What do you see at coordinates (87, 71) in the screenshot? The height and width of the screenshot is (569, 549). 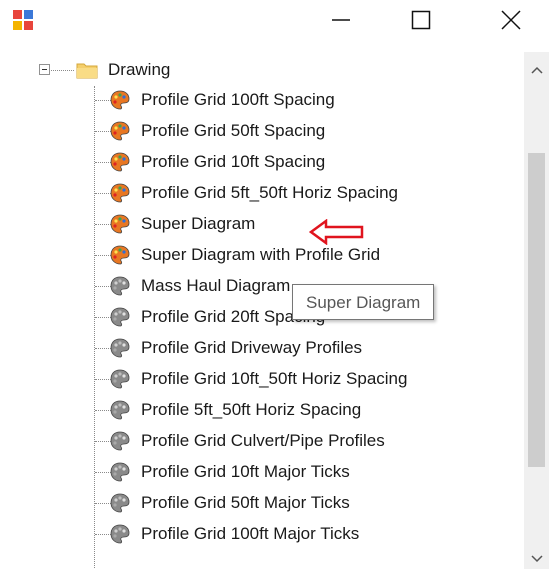 I see `folder-icon` at bounding box center [87, 71].